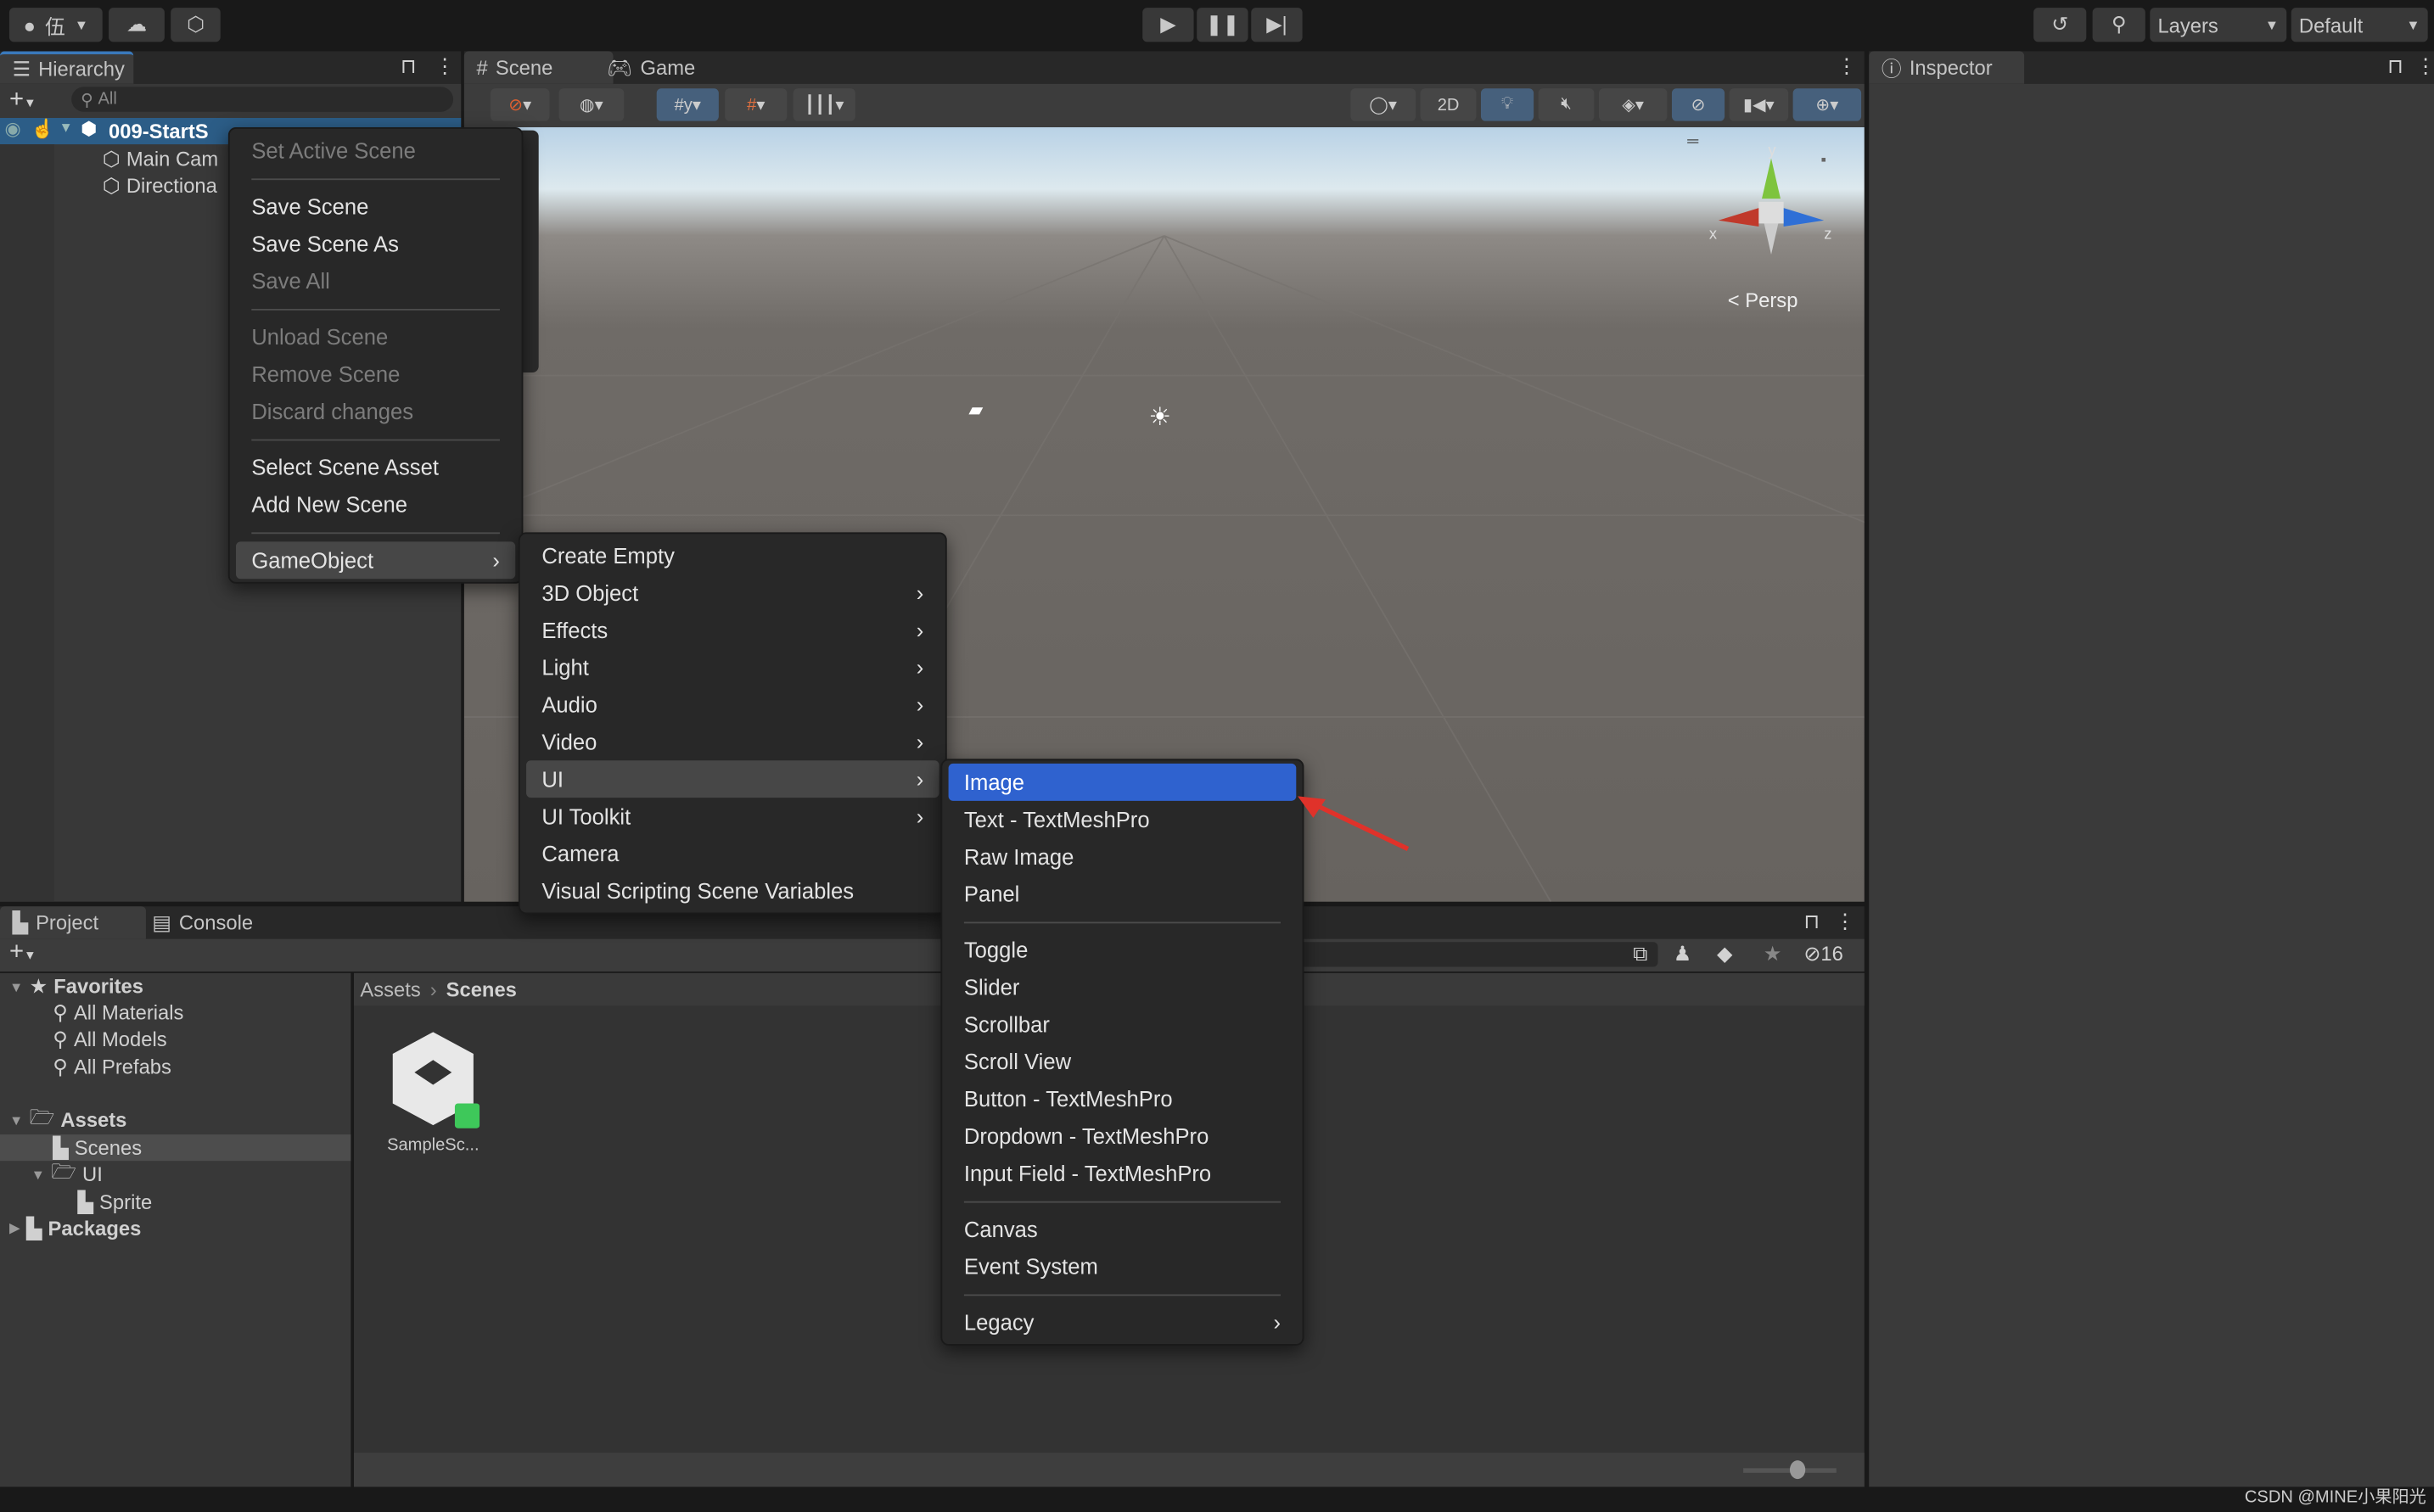  Describe the element at coordinates (2118, 25) in the screenshot. I see `search-button: ⚲` at that location.